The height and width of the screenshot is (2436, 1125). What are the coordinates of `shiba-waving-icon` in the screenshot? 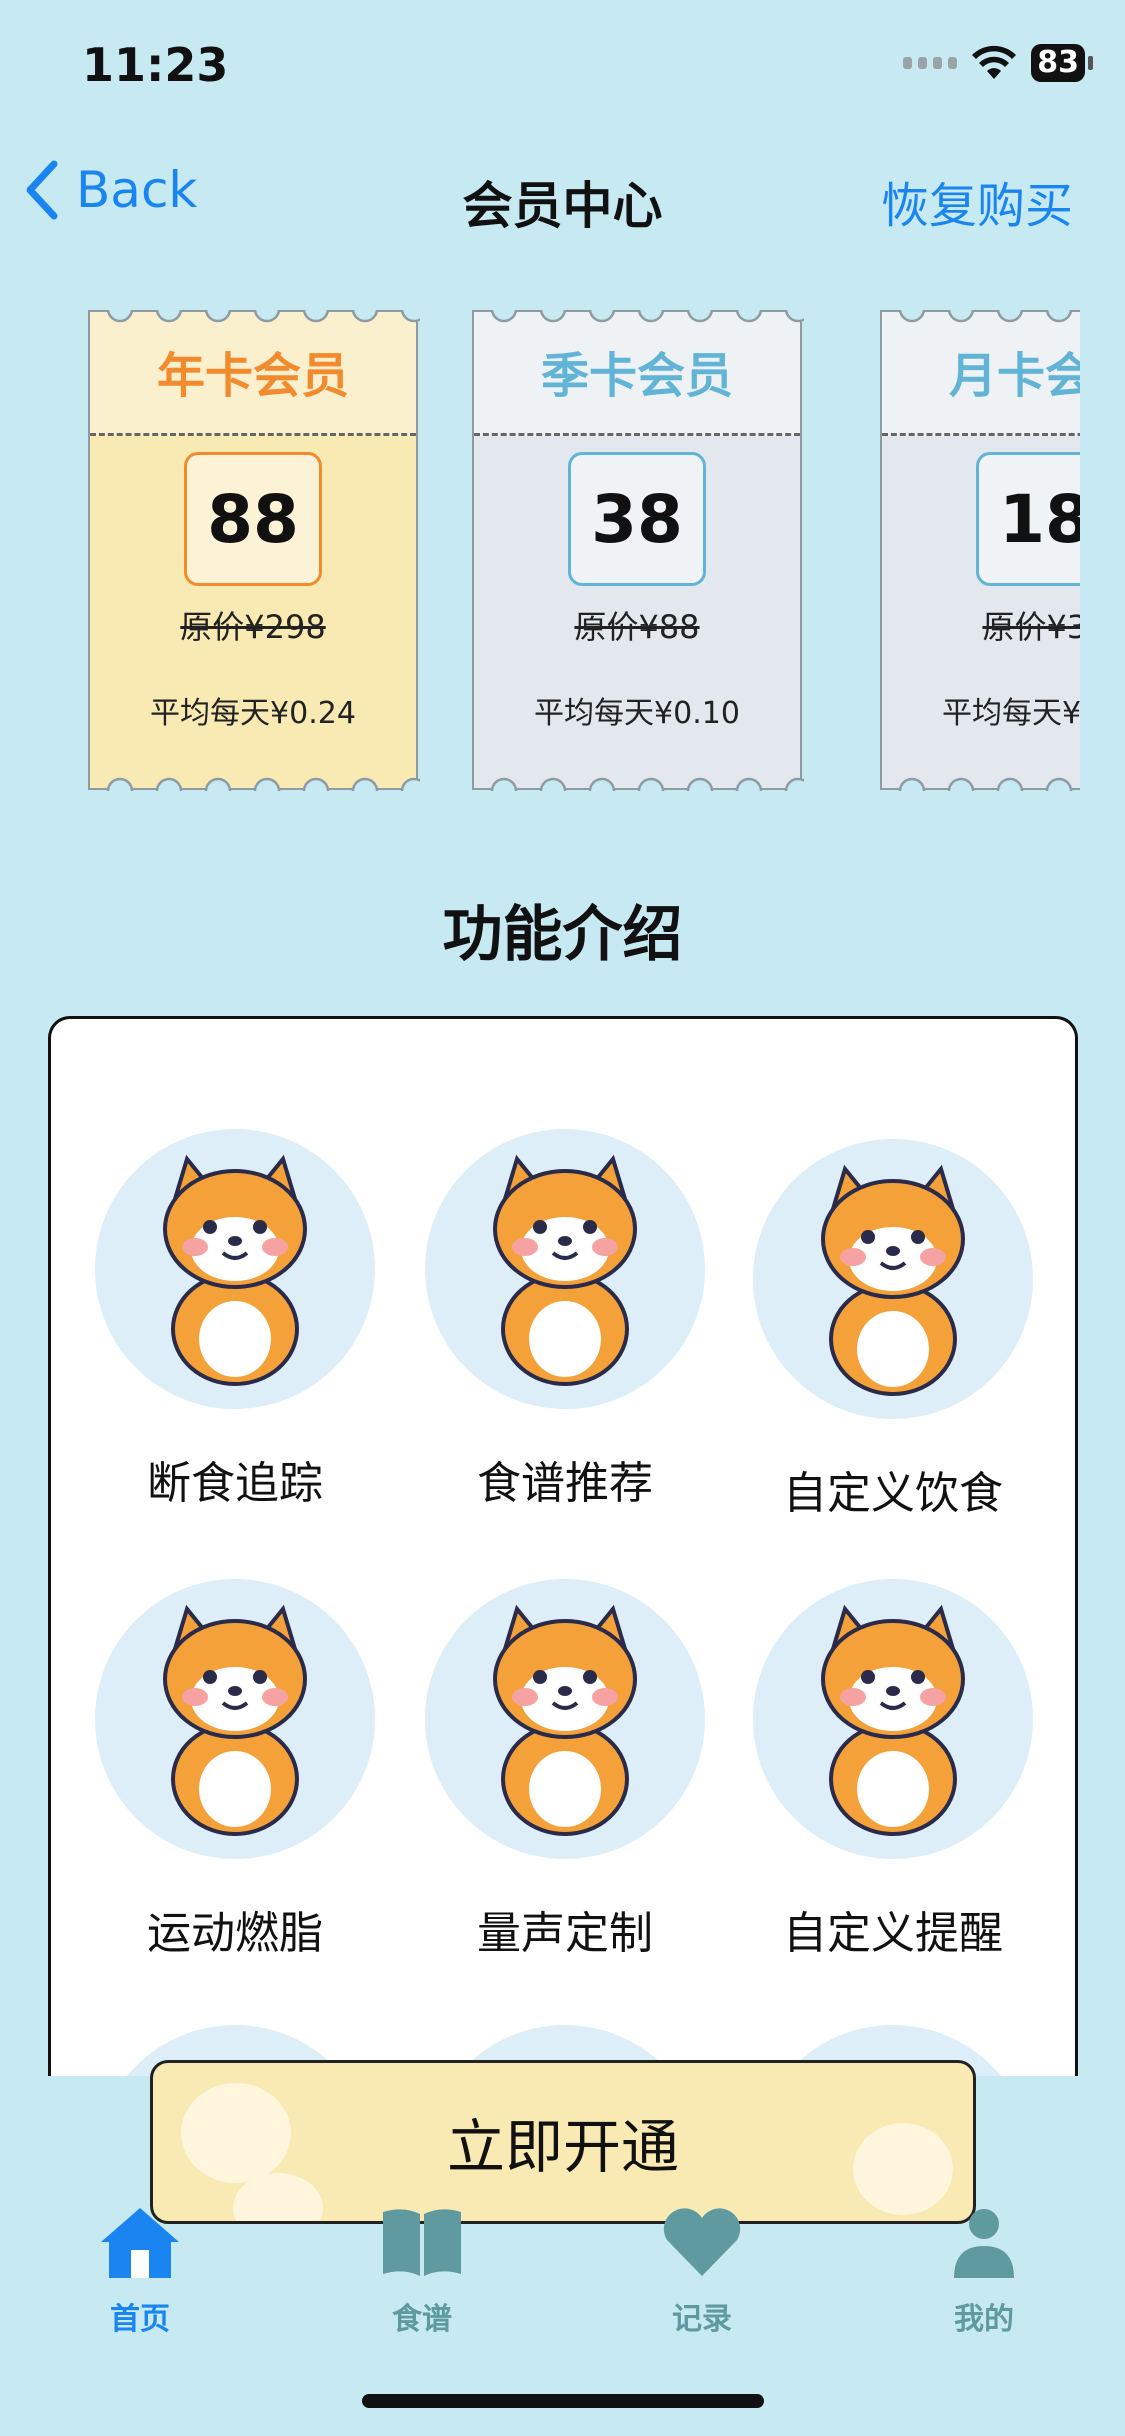 It's located at (235, 1719).